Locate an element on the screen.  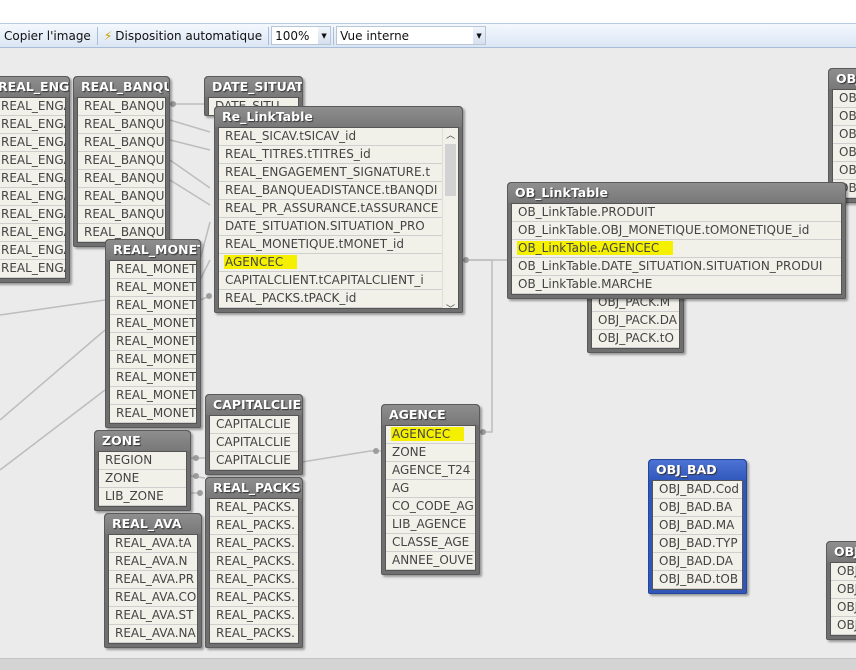
field-row: REAL_TITRES.tTITRES_id is located at coordinates (338, 155).